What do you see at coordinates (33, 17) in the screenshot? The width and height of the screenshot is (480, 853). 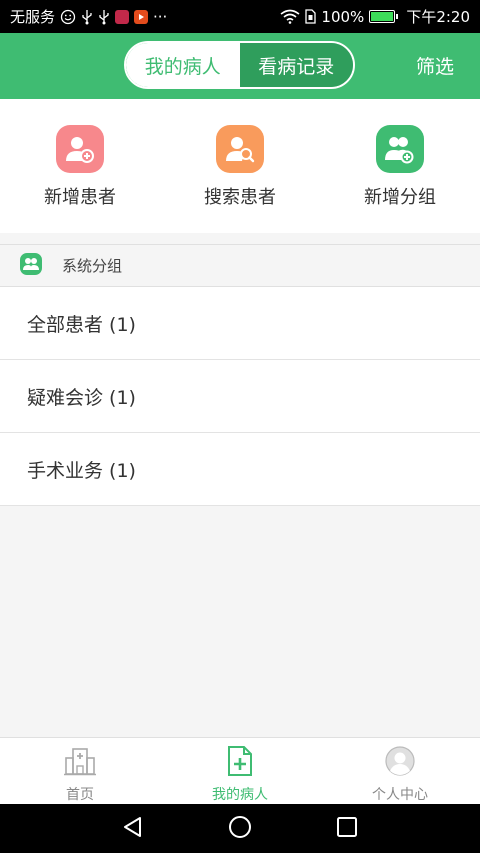 I see `carrier-text: 无服务` at bounding box center [33, 17].